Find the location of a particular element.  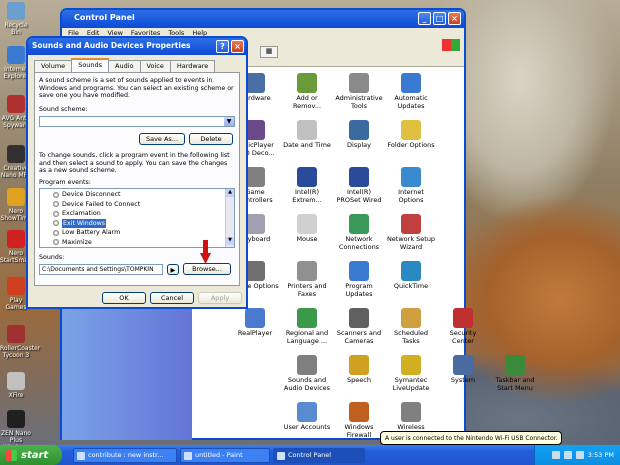

tab-audio: Audio is located at coordinates (124, 66).